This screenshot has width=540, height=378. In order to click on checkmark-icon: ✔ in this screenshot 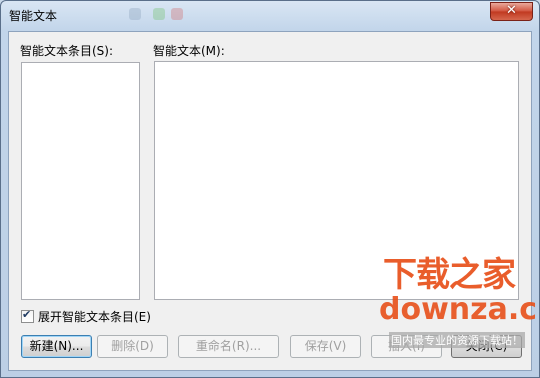, I will do `click(27, 314)`.